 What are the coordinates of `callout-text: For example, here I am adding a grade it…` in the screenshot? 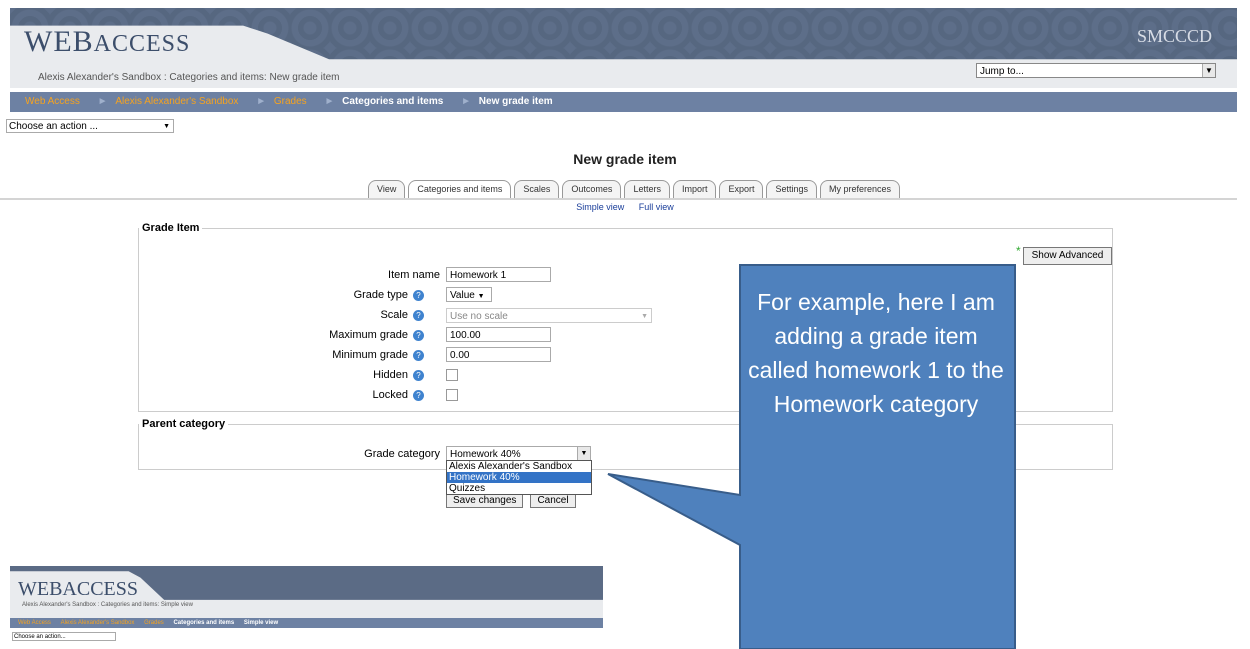 It's located at (876, 353).